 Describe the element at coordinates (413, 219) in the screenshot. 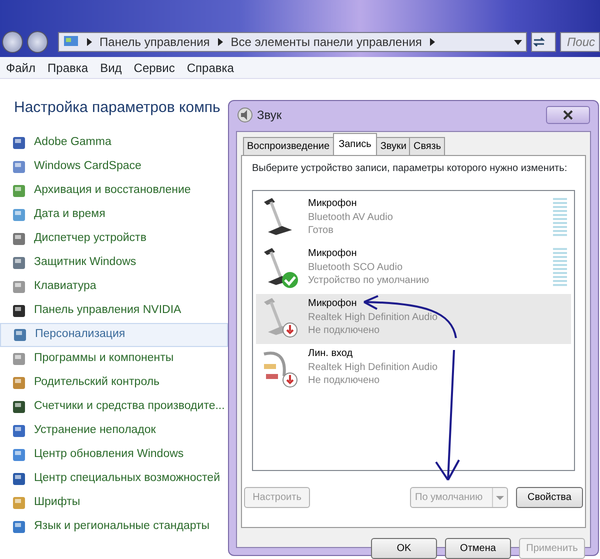

I see `device-row: Микрофон Bluetooth AV Audio Готов` at that location.